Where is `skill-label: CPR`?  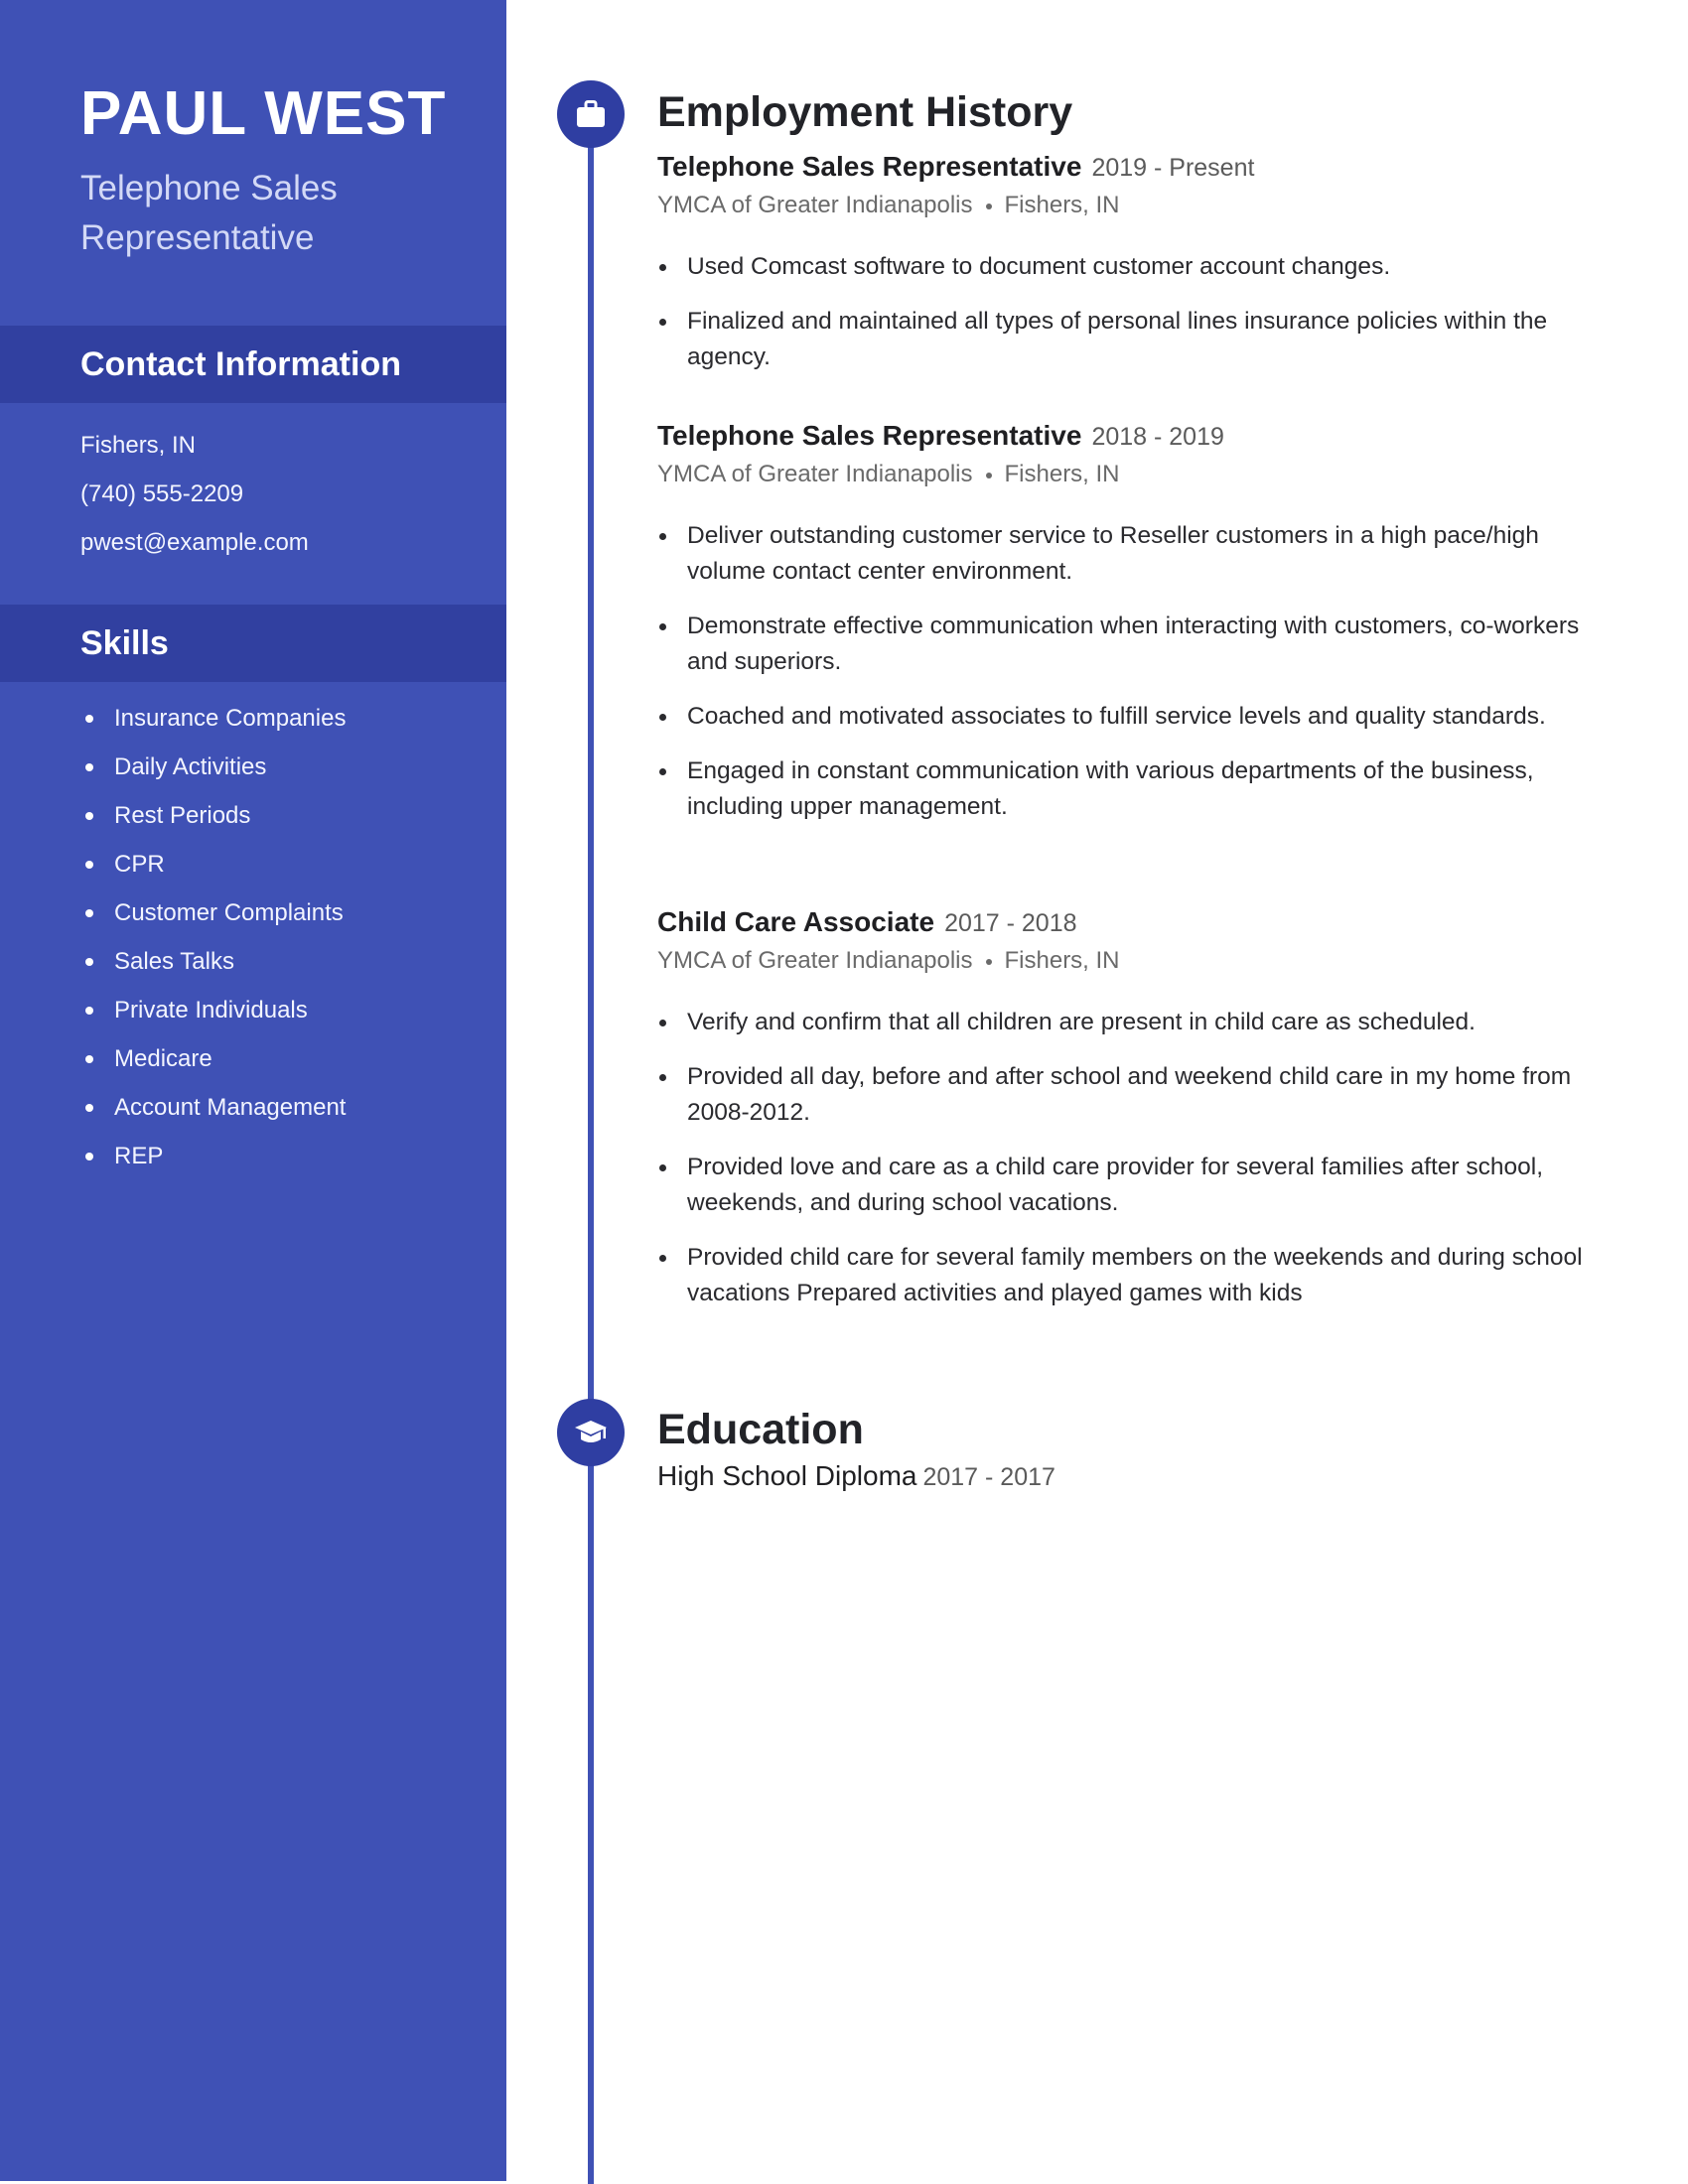 skill-label: CPR is located at coordinates (139, 864).